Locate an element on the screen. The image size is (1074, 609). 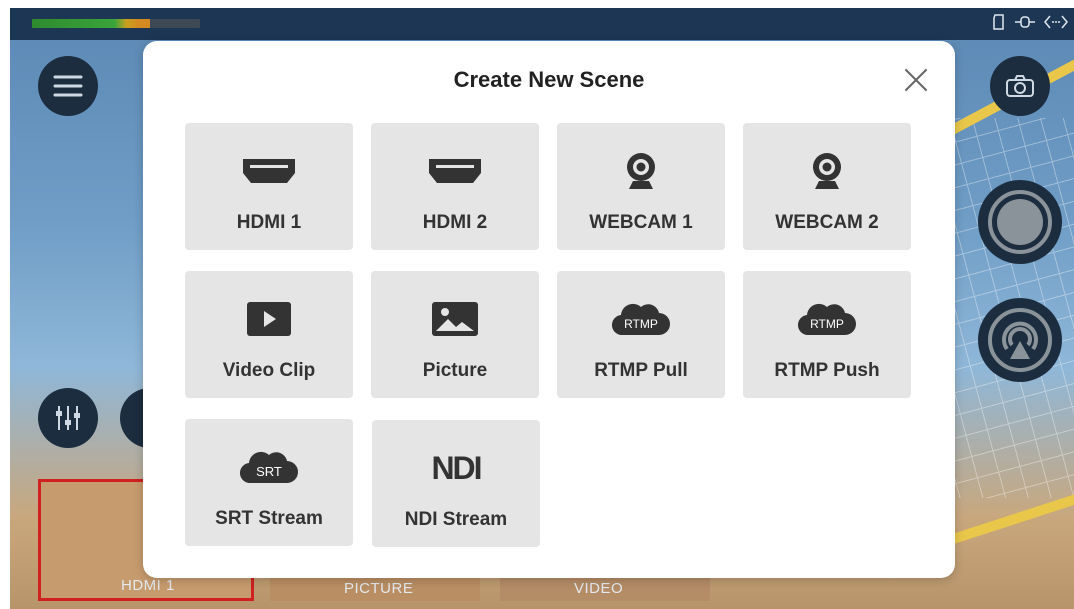
source-tile-rtmp-pull: RTMP RTMP Pull is located at coordinates (641, 334).